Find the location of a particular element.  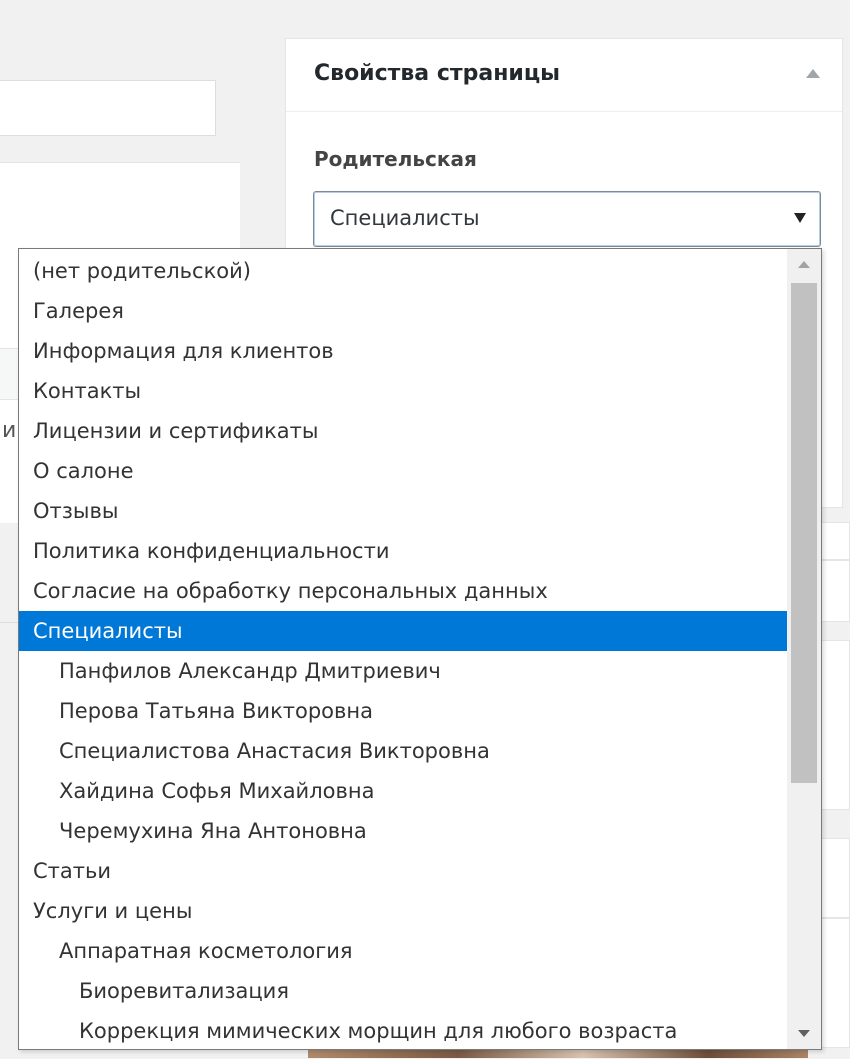

title-input is located at coordinates (108, 108).